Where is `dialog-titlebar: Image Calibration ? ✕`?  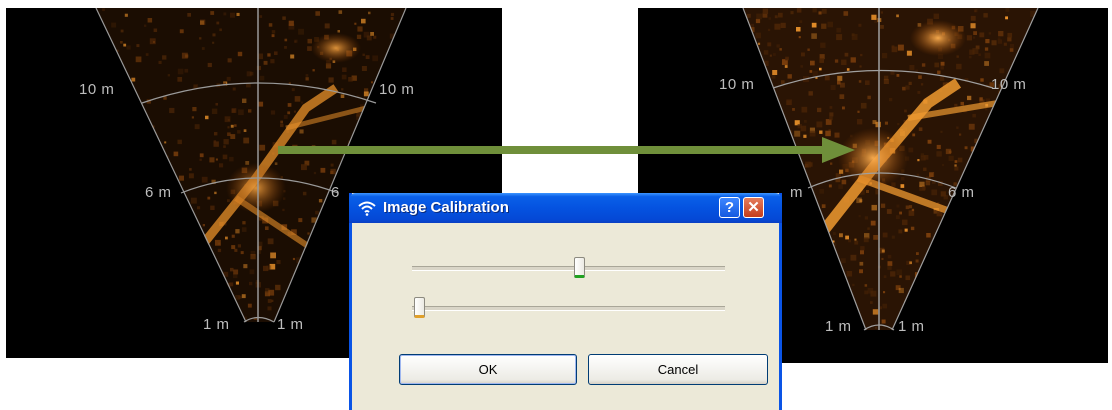 dialog-titlebar: Image Calibration ? ✕ is located at coordinates (565, 208).